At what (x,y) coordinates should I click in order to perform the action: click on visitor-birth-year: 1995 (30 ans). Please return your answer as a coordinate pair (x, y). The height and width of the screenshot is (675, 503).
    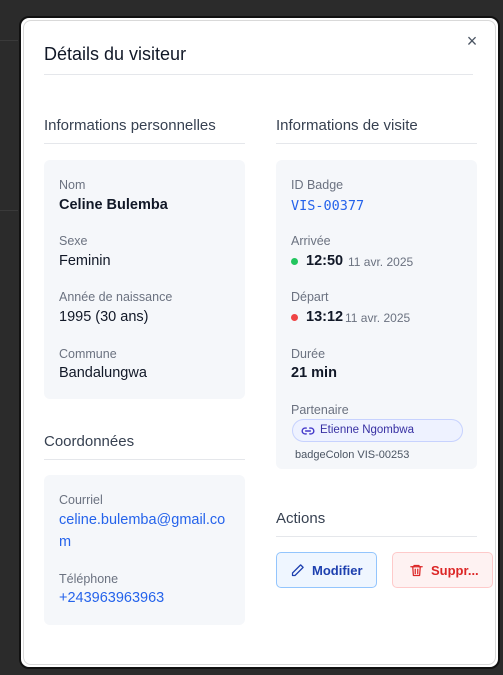
    Looking at the image, I should click on (104, 317).